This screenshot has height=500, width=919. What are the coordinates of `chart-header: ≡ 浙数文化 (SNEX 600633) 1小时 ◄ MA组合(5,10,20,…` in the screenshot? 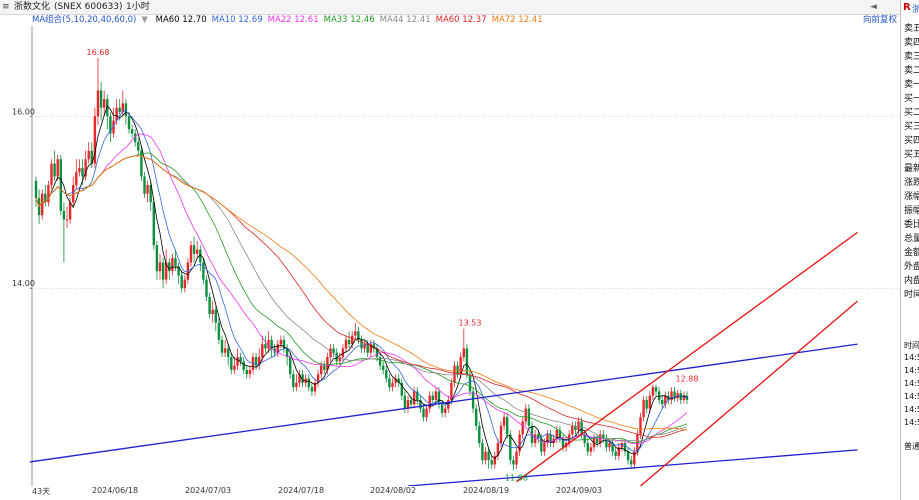 It's located at (459, 13).